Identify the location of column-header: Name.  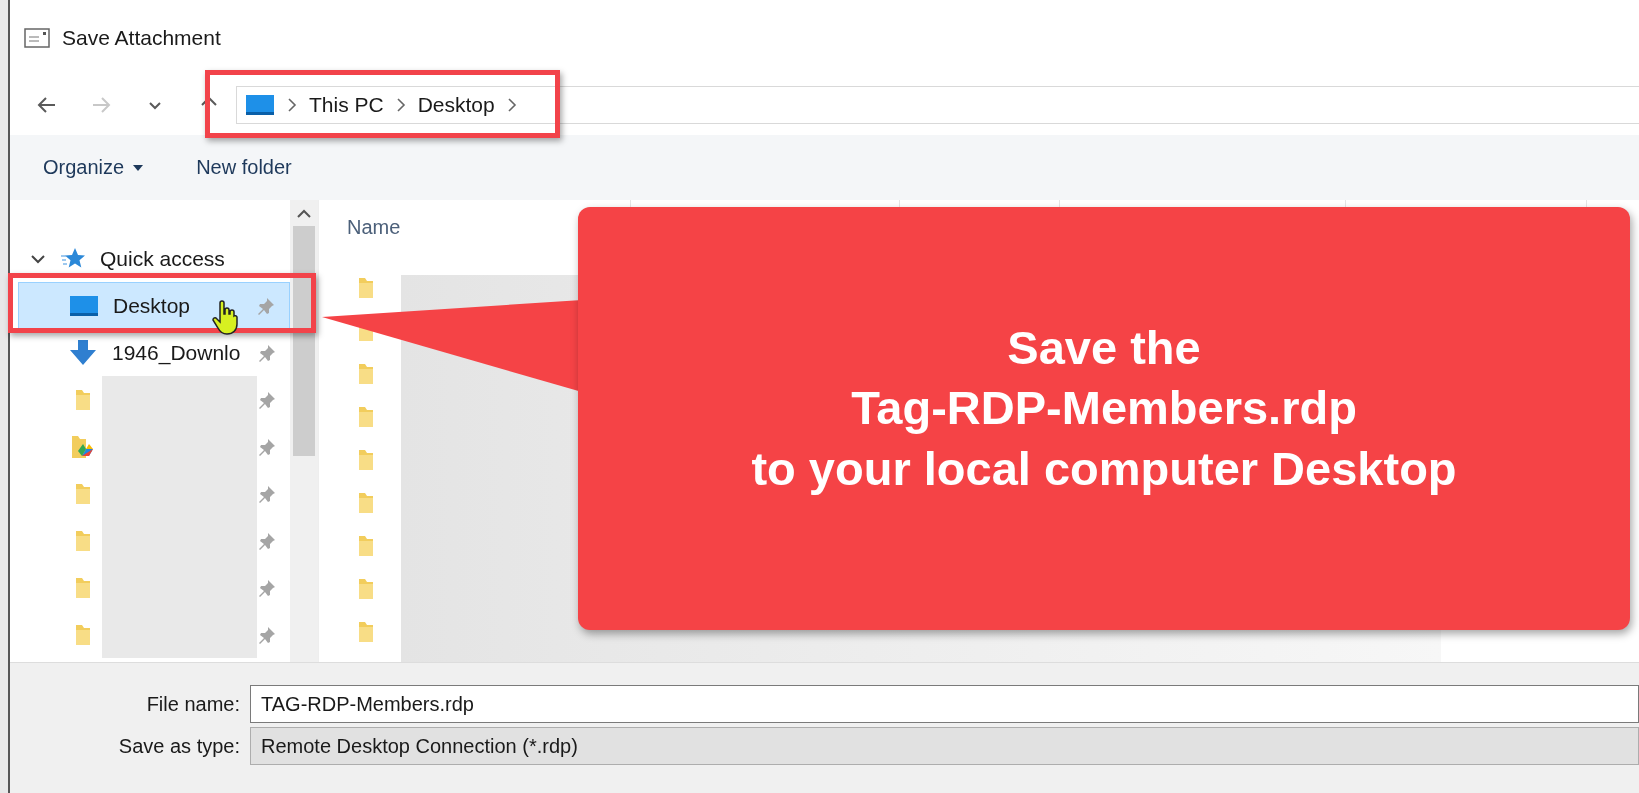
(374, 227).